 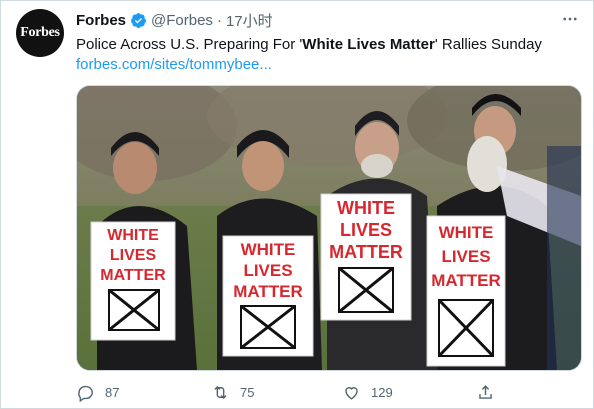 I want to click on sign-3: WHITE LIVES MATTER, so click(x=366, y=257).